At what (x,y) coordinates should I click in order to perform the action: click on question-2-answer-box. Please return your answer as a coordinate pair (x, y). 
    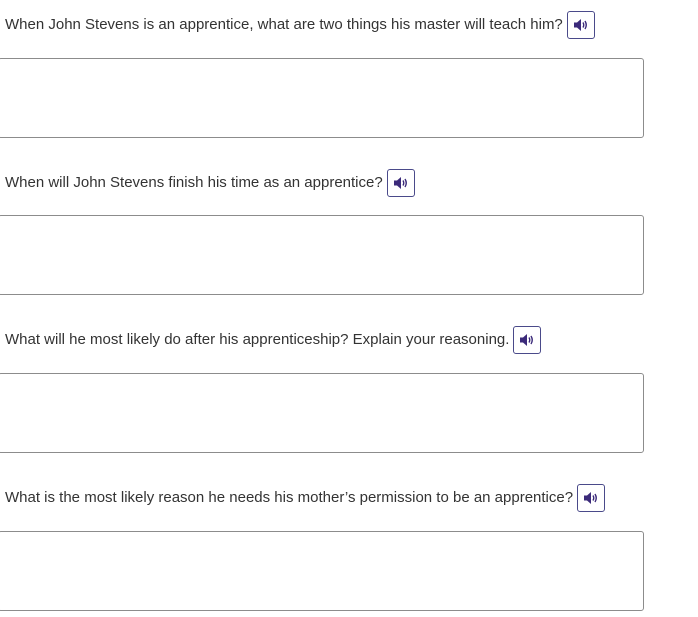
    Looking at the image, I should click on (322, 255).